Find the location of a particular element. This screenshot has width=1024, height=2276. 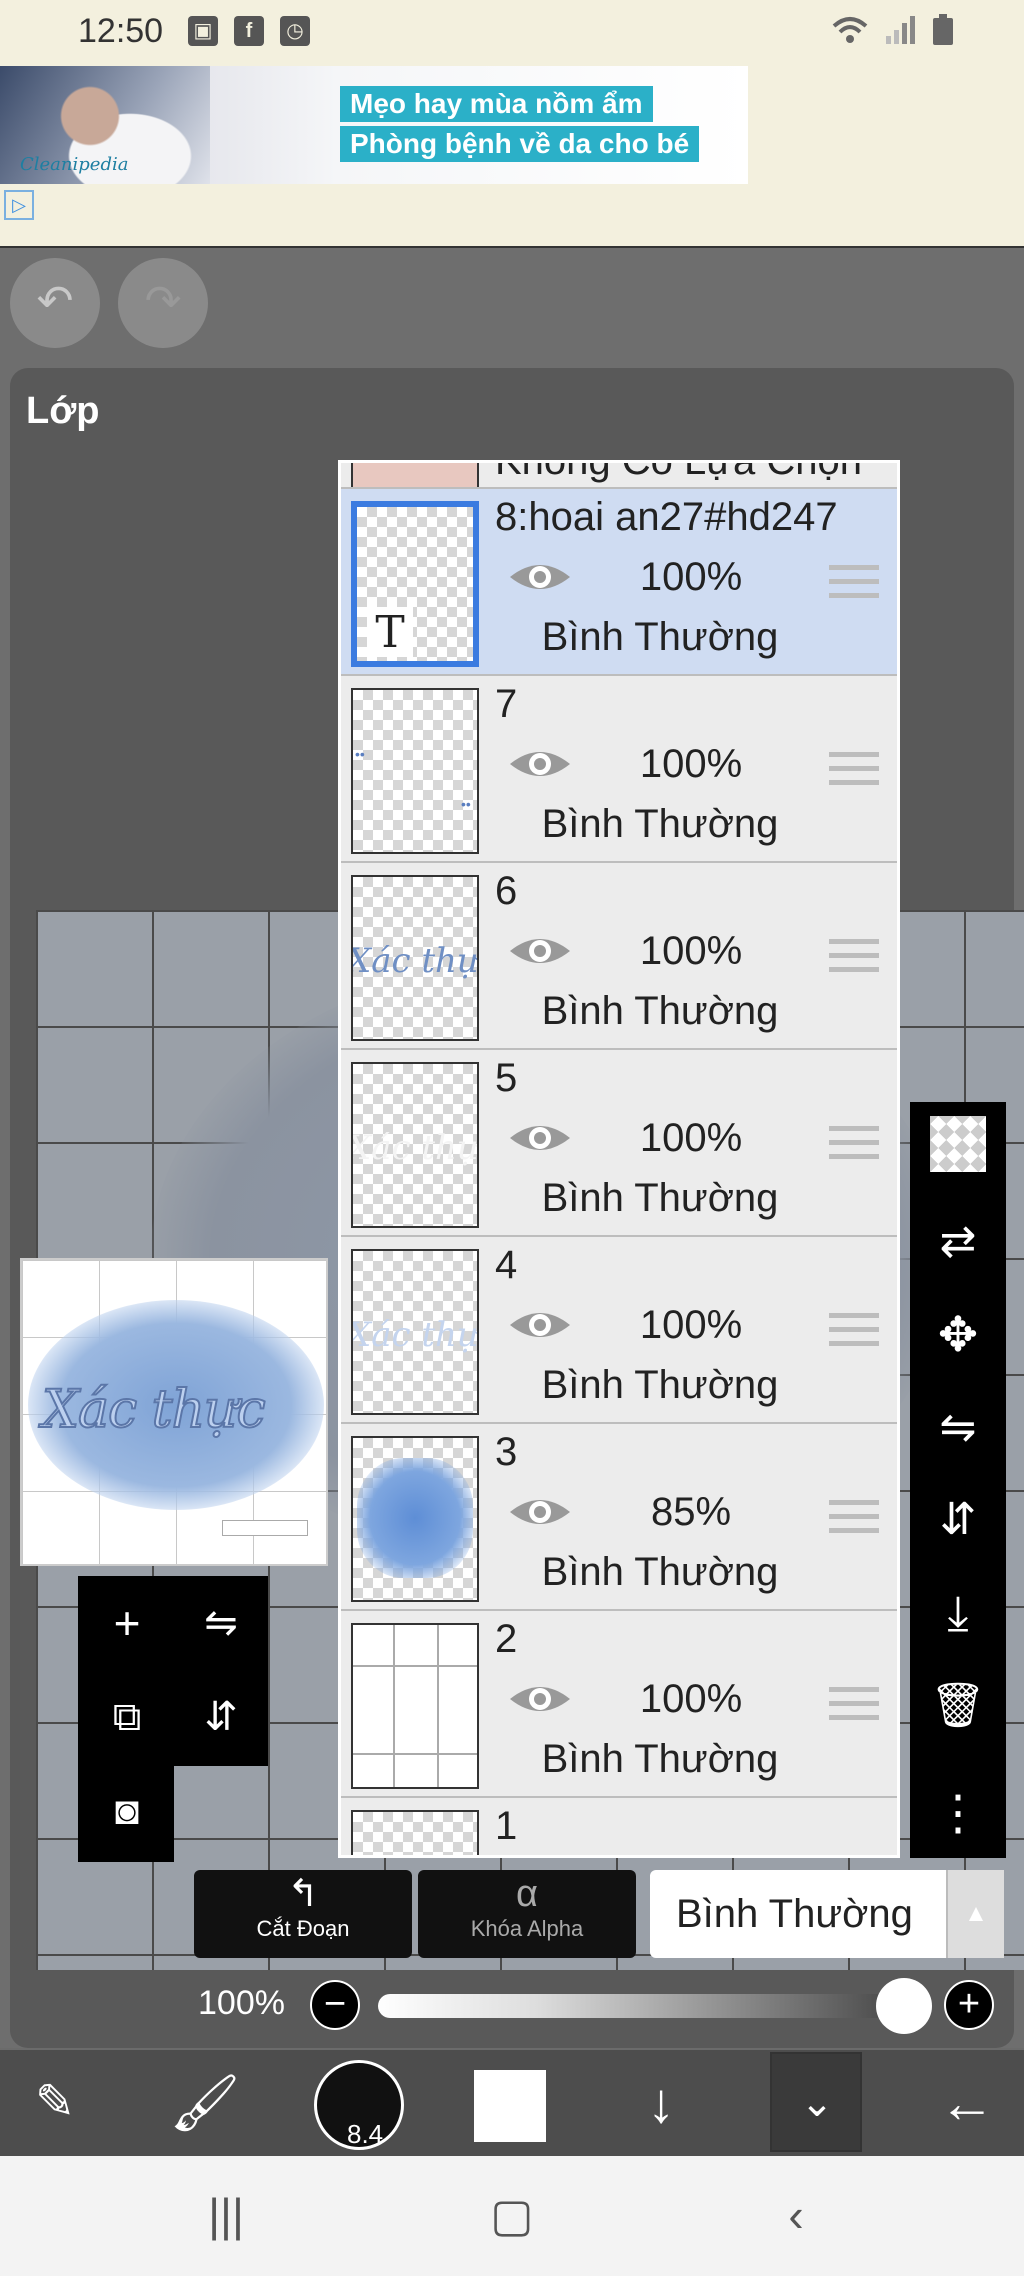

back-icon: ‹ is located at coordinates (796, 2215).